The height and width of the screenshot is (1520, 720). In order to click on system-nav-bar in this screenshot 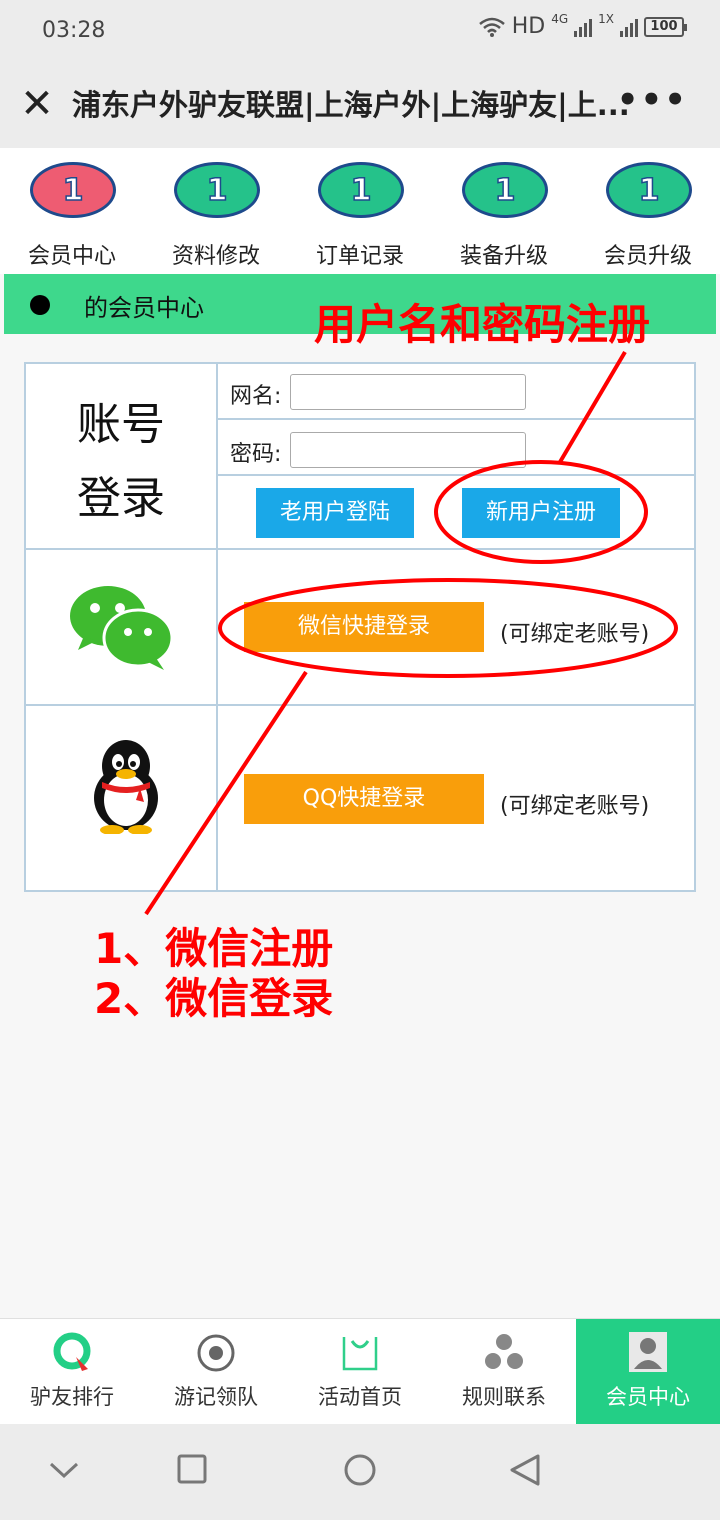, I will do `click(360, 1472)`.